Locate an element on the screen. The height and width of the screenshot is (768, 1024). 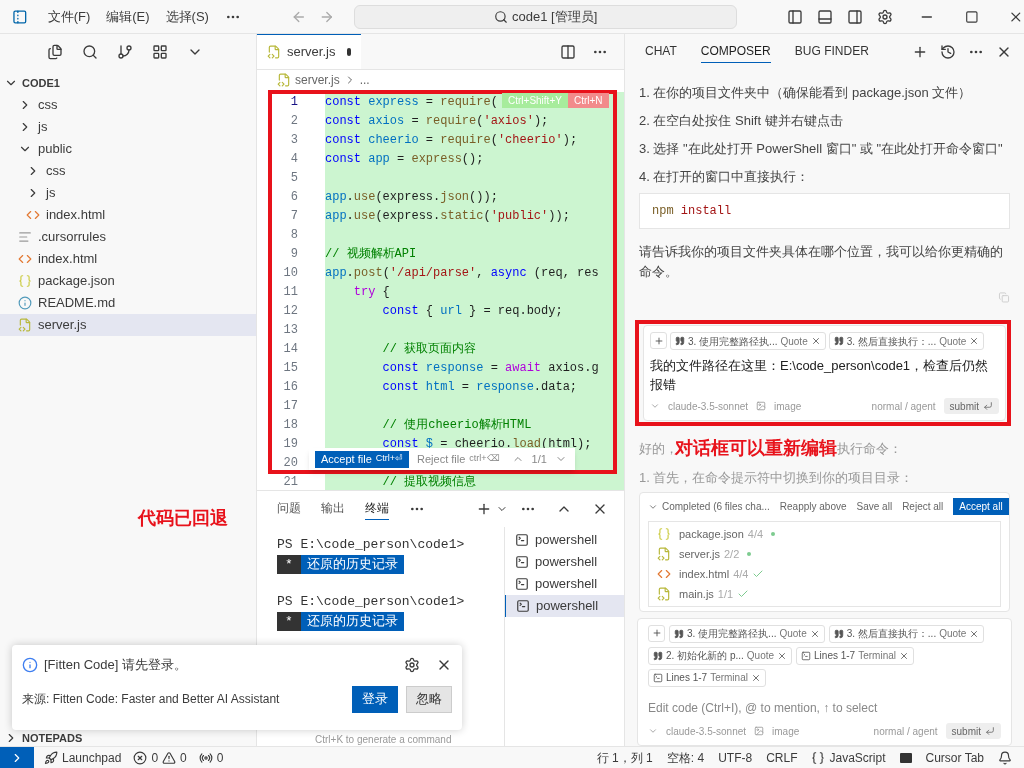
enter-icon is located at coordinates (990, 731).